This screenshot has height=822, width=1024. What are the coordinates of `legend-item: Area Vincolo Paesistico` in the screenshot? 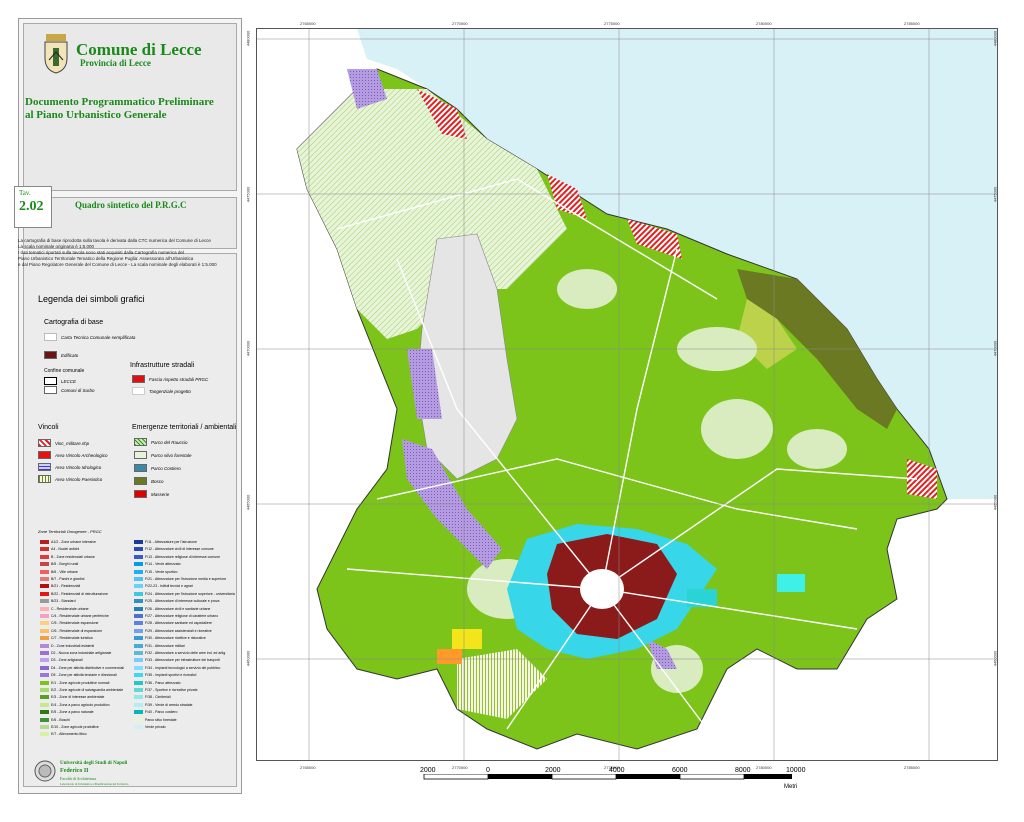 It's located at (70, 479).